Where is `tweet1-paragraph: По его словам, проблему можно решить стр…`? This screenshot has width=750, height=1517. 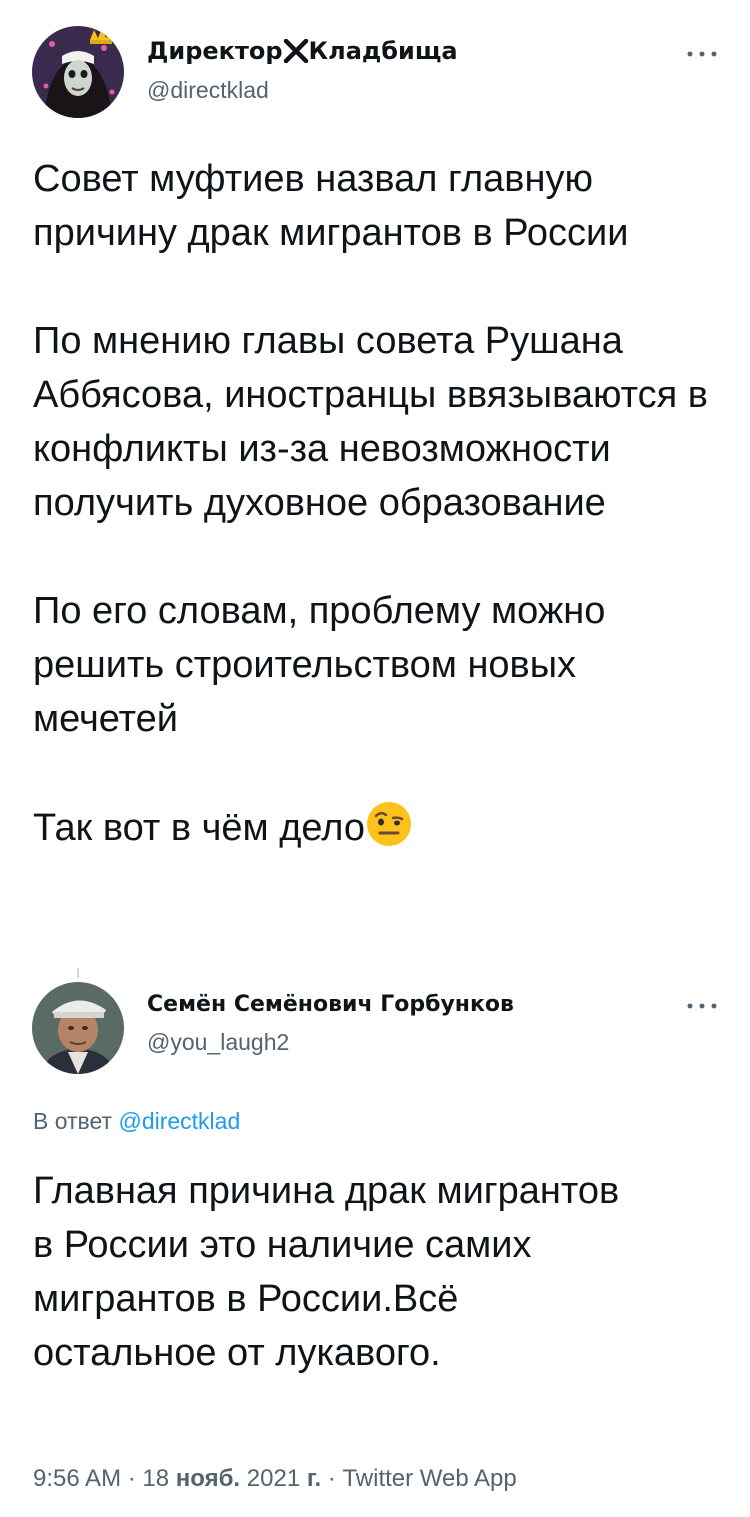 tweet1-paragraph: По его словам, проблему можно решить стр… is located at coordinates (319, 665).